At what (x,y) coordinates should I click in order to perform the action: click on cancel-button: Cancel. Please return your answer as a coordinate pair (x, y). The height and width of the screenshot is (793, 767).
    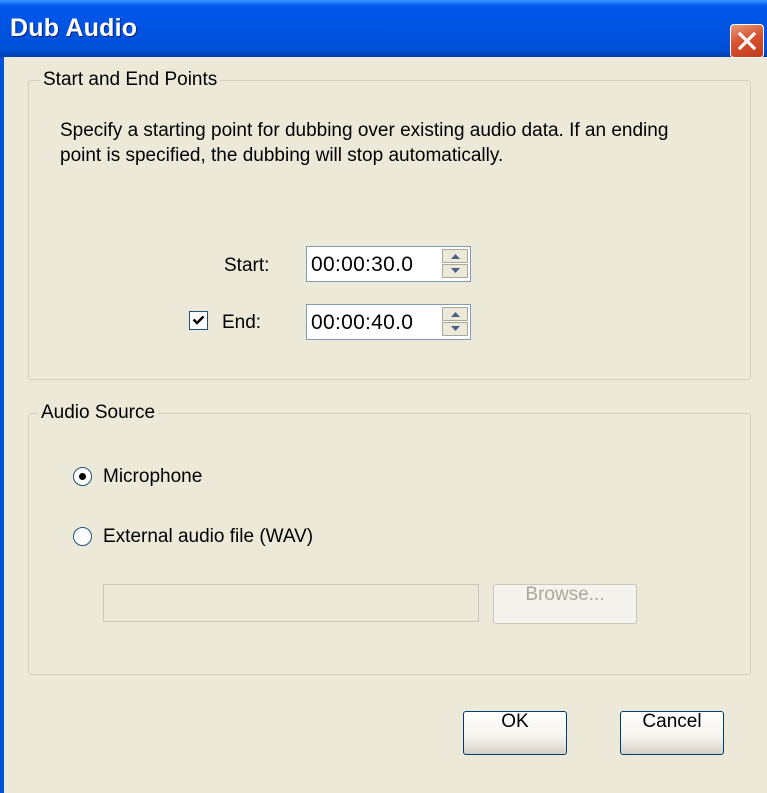
    Looking at the image, I should click on (672, 733).